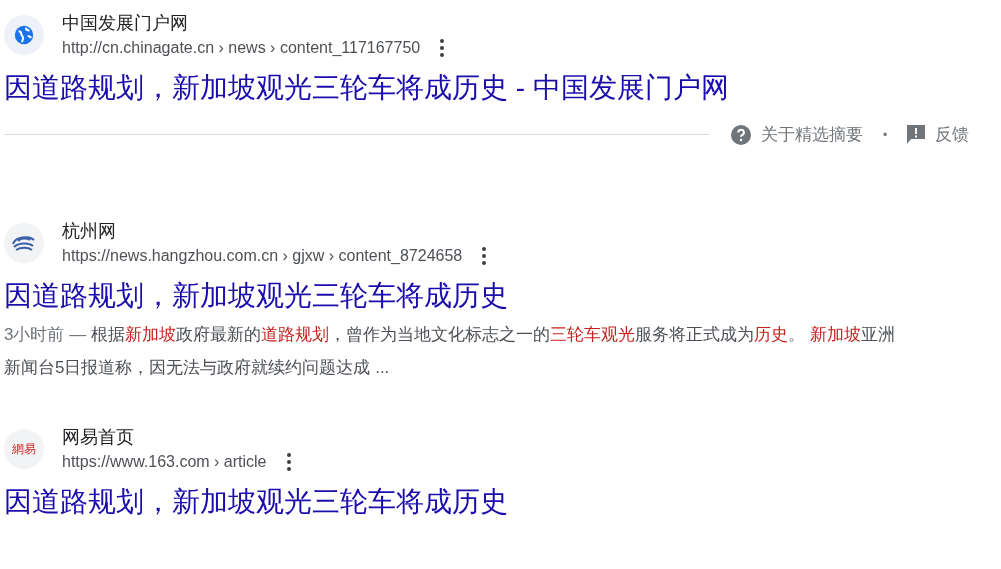 Image resolution: width=1001 pixels, height=569 pixels. What do you see at coordinates (24, 35) in the screenshot?
I see `globe-icon` at bounding box center [24, 35].